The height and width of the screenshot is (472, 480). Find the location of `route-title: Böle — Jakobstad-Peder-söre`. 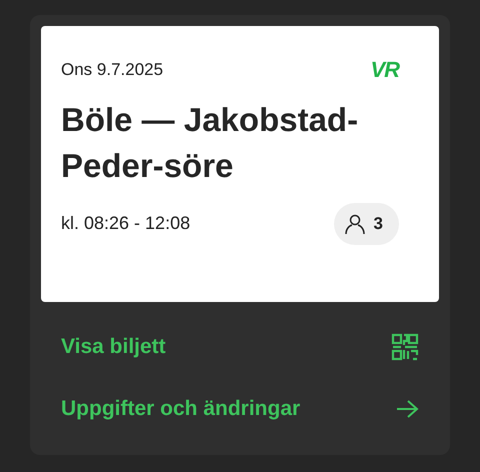

route-title: Böle — Jakobstad-Peder-söre is located at coordinates (210, 143).